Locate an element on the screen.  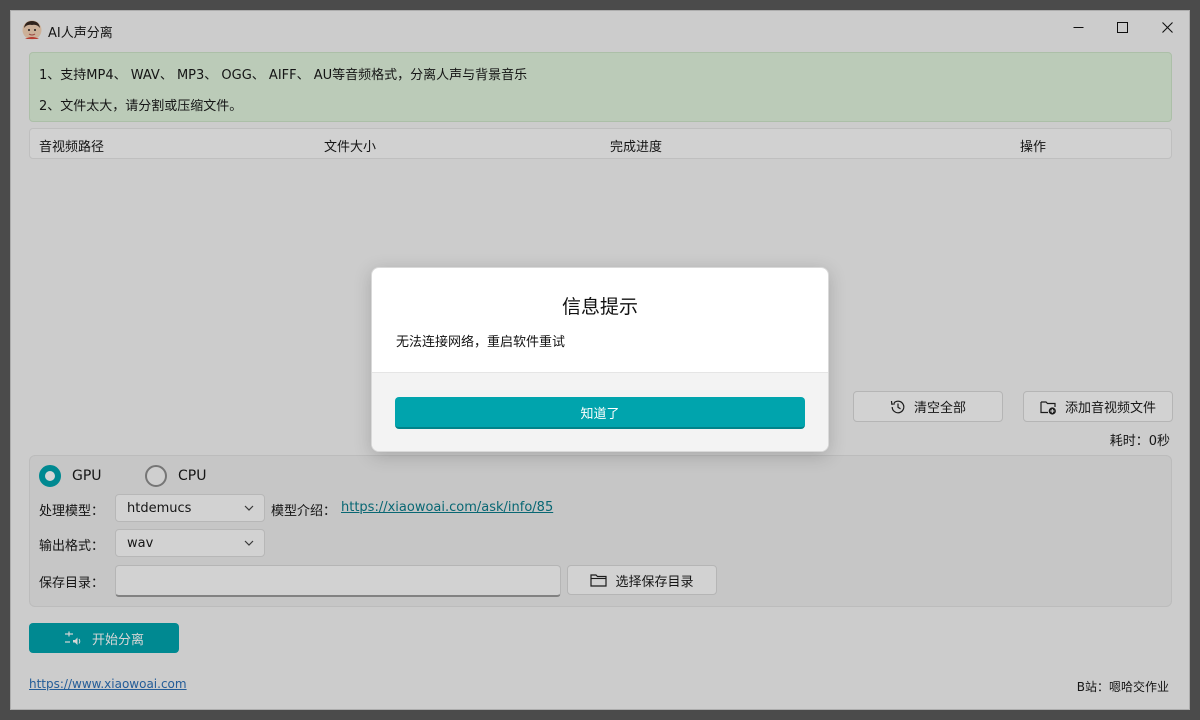
dialog-footer: 知道了 is located at coordinates (600, 411).